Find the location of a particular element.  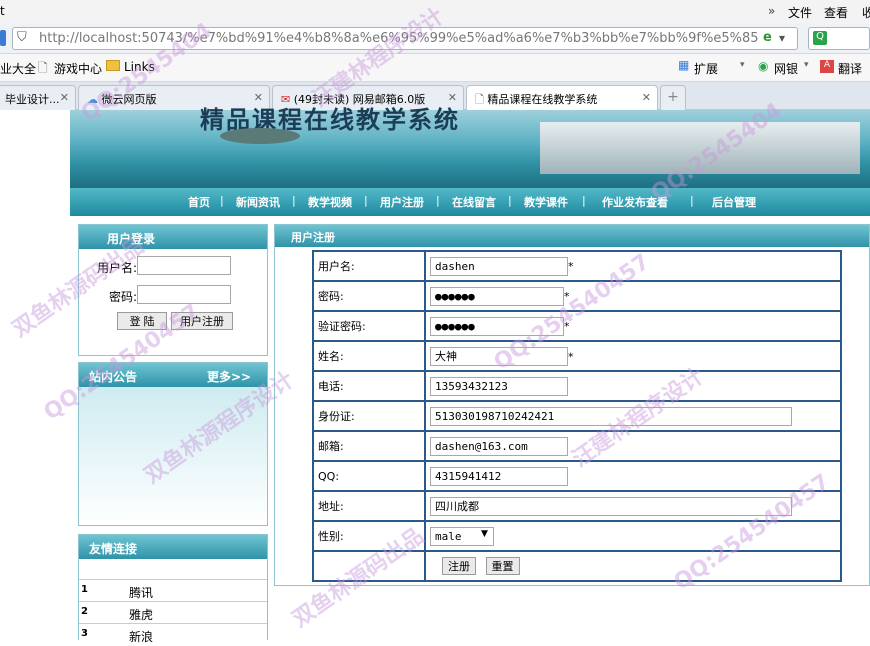

tab-label: 精品课程在线教学系统 is located at coordinates (542, 99).